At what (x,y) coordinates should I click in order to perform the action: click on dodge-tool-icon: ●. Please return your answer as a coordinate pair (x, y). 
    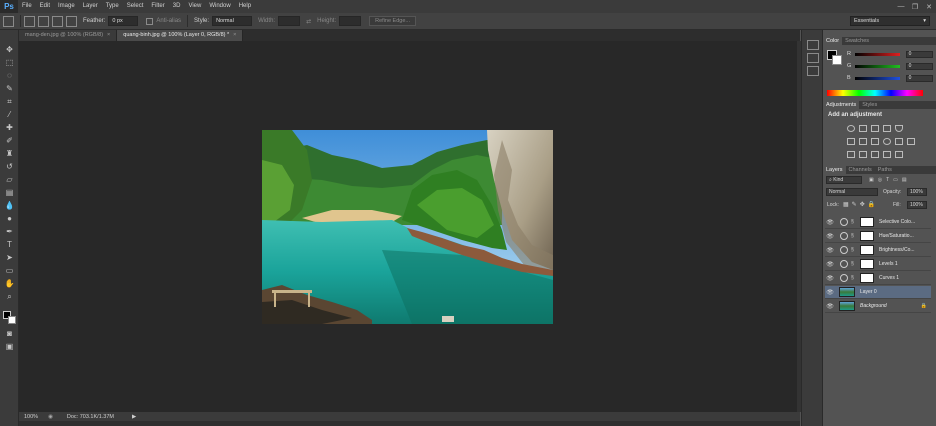
    Looking at the image, I should click on (9, 218).